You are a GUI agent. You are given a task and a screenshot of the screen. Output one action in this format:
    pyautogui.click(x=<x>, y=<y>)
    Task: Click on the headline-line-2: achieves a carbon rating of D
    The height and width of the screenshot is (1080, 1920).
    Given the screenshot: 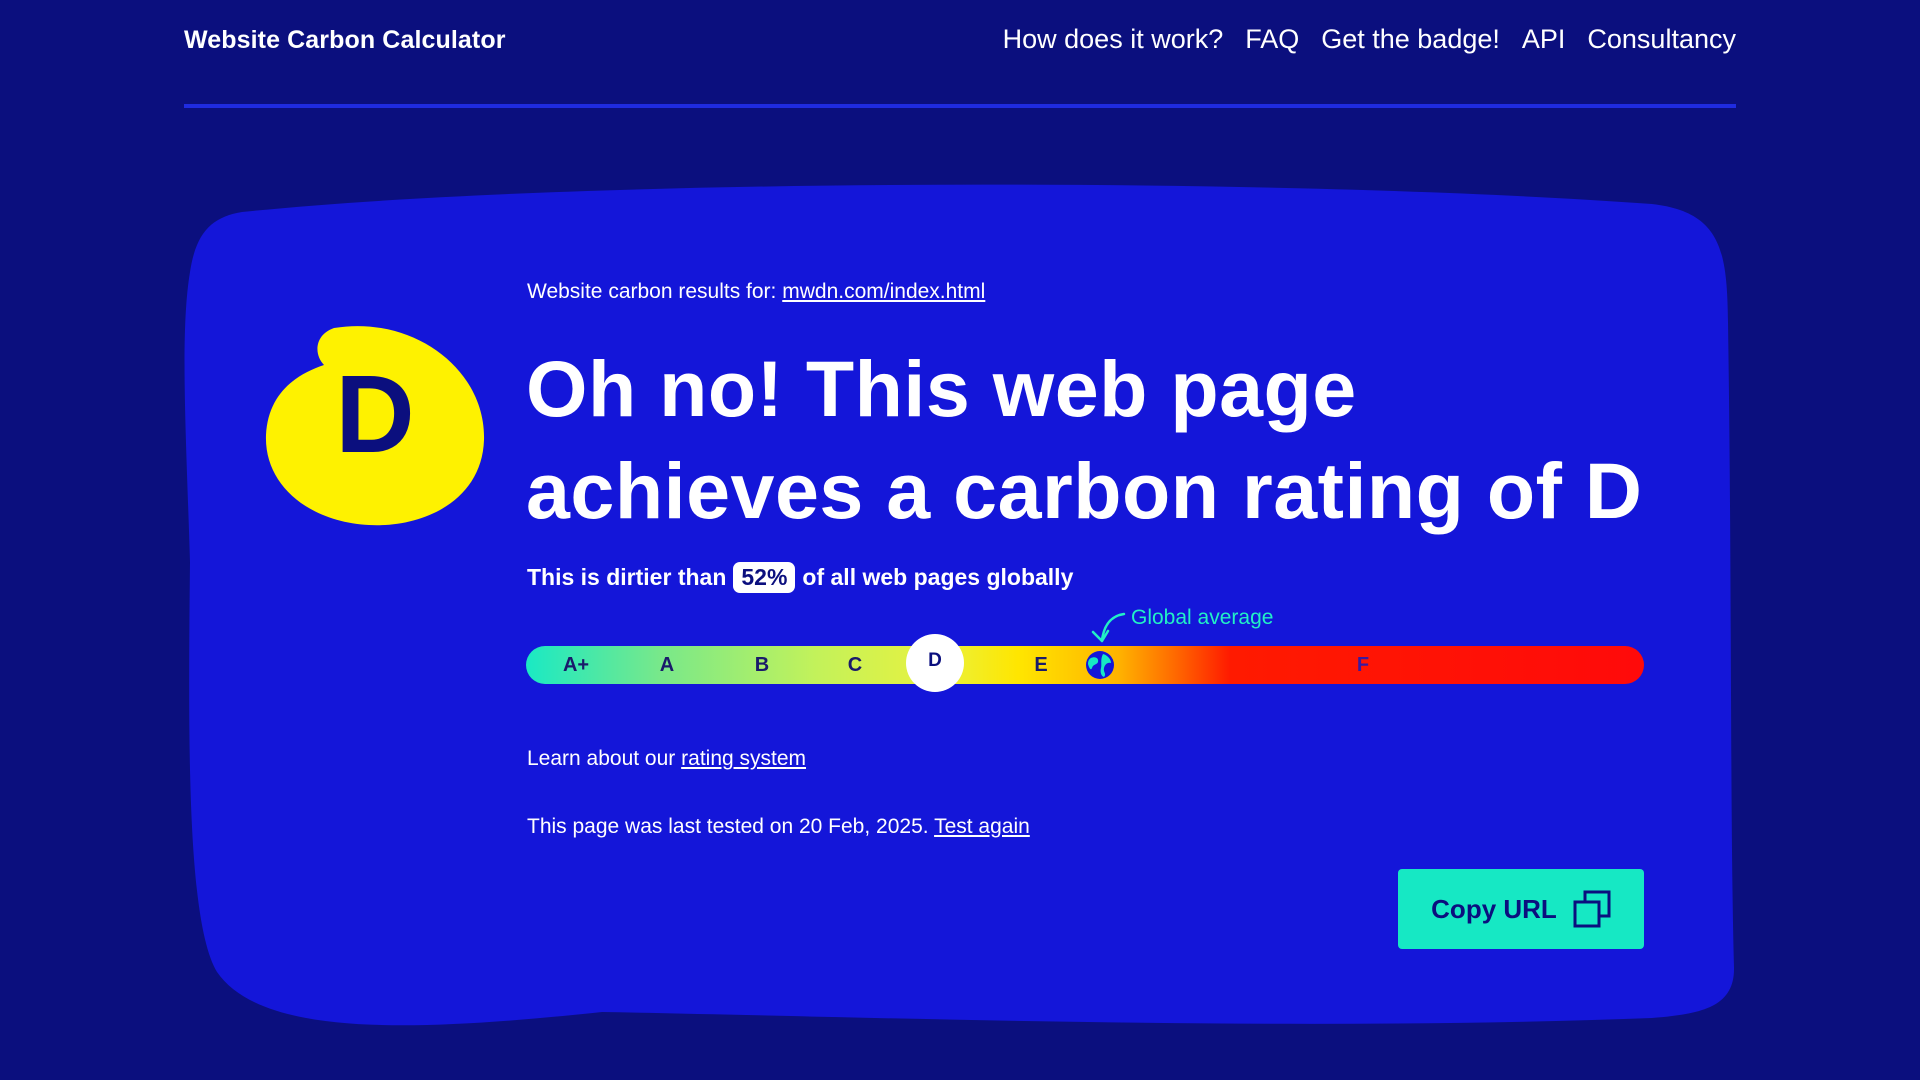 What is the action you would take?
    pyautogui.click(x=1084, y=490)
    